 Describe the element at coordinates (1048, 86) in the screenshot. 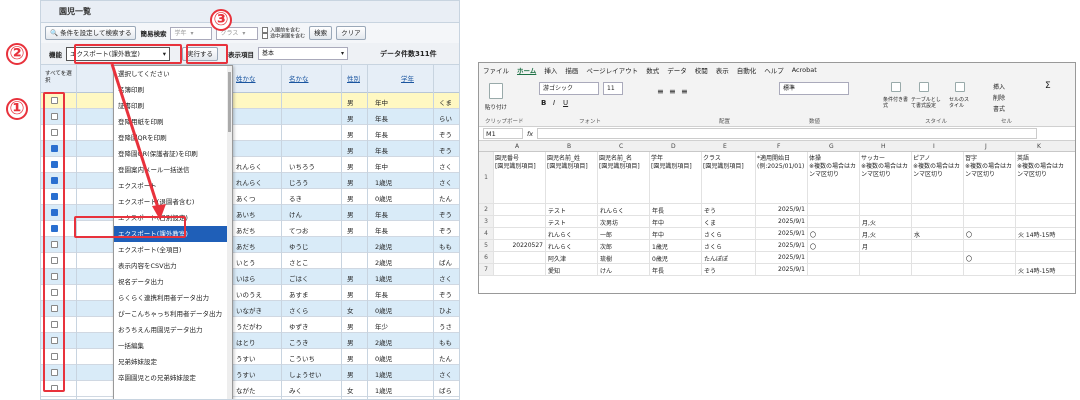

I see `sum-icon: Σ` at that location.